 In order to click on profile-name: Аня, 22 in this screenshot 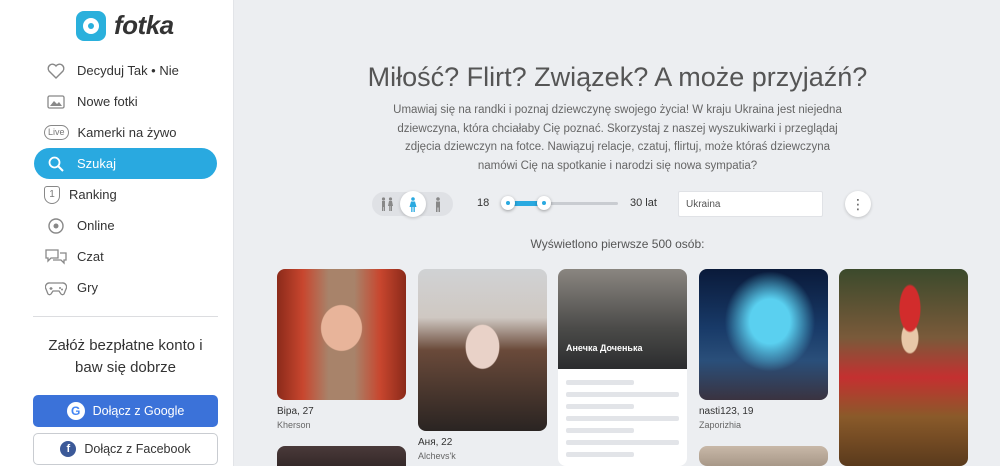, I will do `click(435, 442)`.